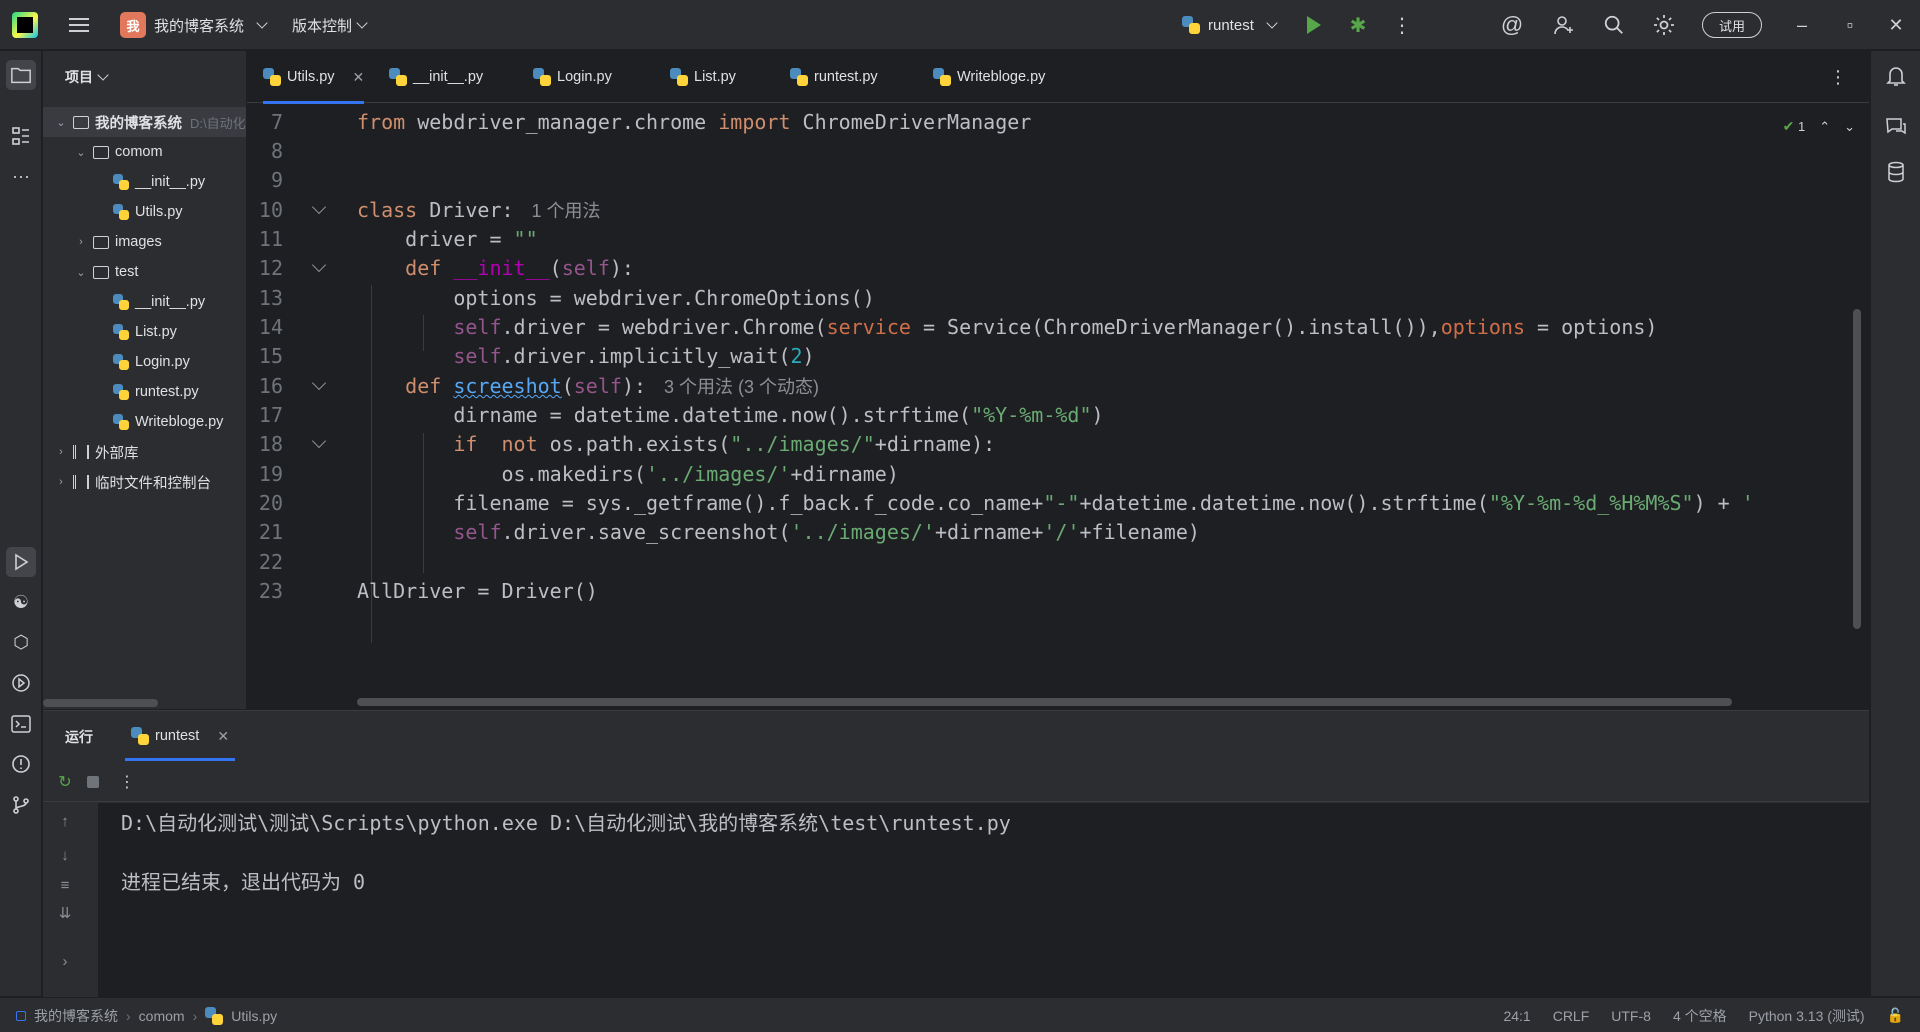 The image size is (1920, 1032). I want to click on tree-item-folder: ⌄ test, so click(144, 272).